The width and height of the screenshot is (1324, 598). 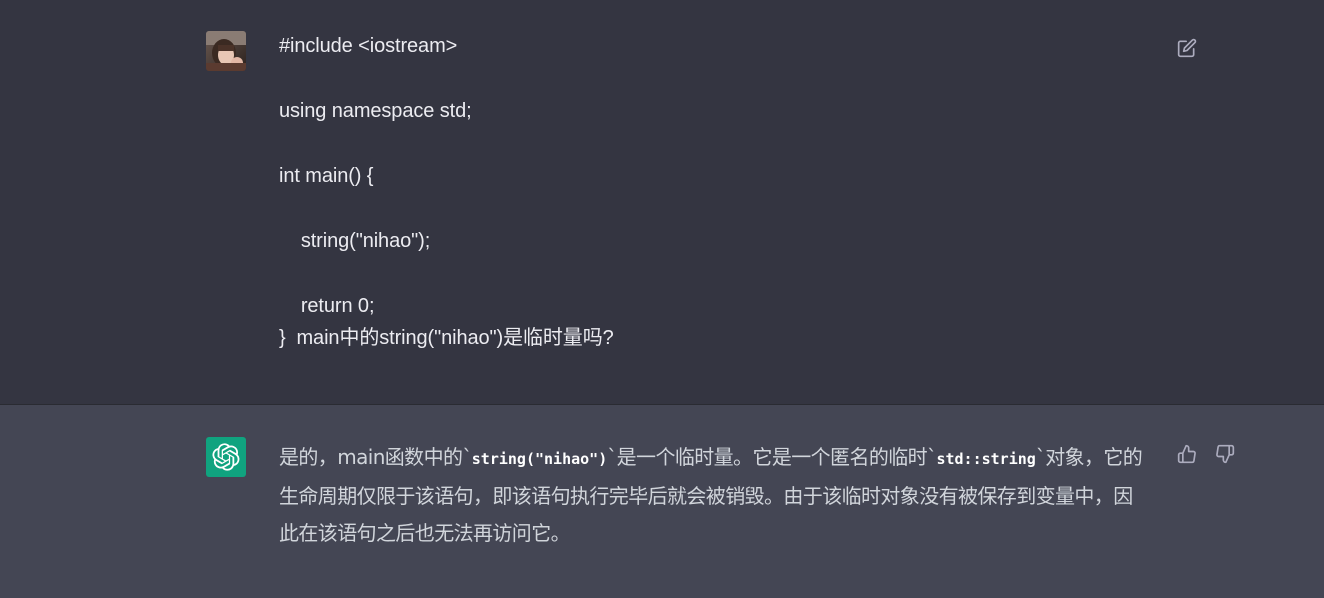 I want to click on thumbs-up-icon, so click(x=1186, y=454).